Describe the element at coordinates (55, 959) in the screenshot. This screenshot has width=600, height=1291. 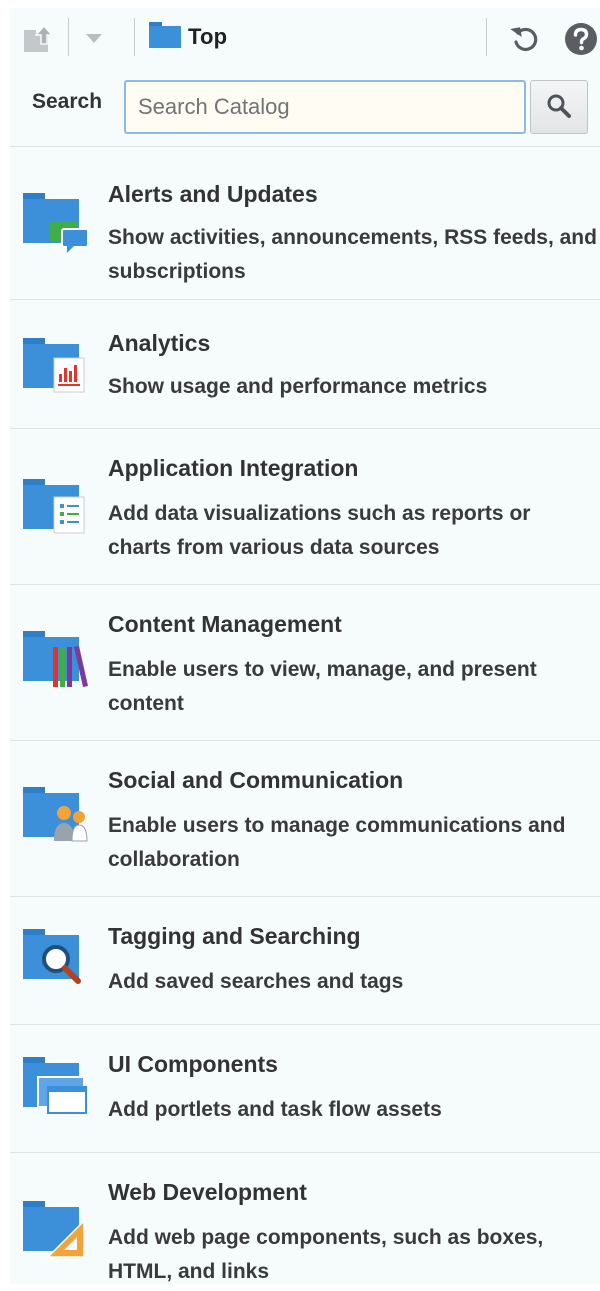
I see `folder-search-icon` at that location.